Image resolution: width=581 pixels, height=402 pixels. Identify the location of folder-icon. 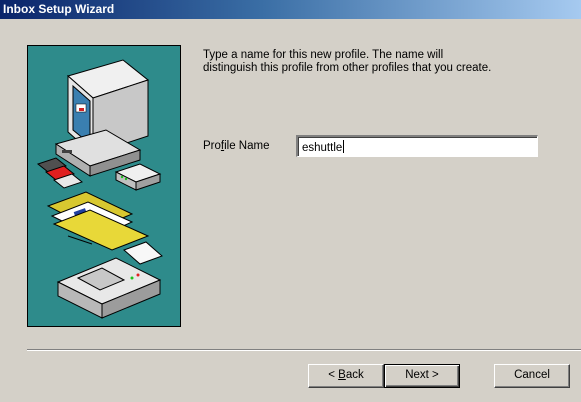
(98, 221).